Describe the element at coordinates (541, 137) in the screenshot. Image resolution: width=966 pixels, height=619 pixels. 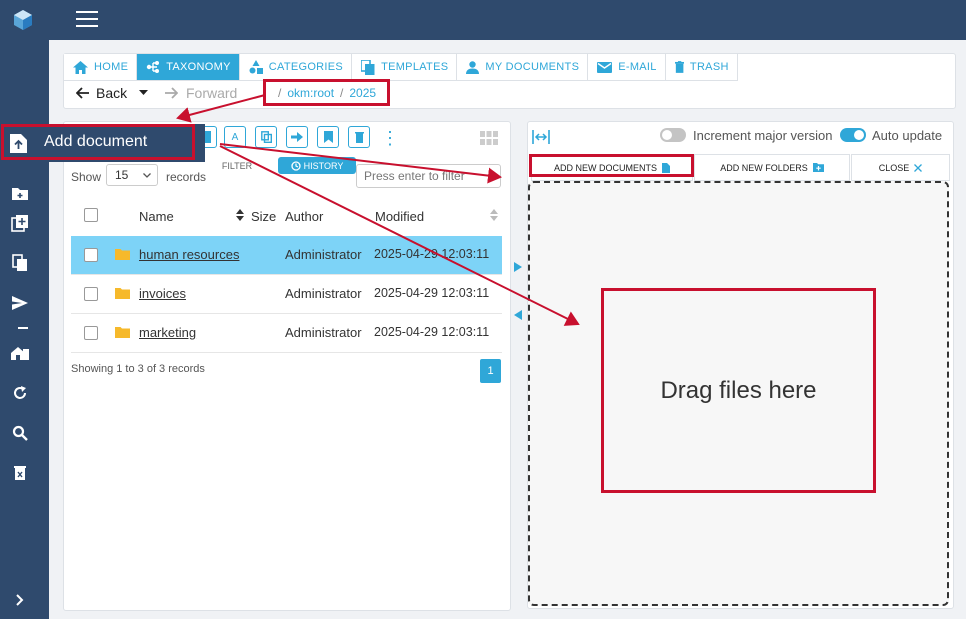
I see `expand-width-icon` at that location.